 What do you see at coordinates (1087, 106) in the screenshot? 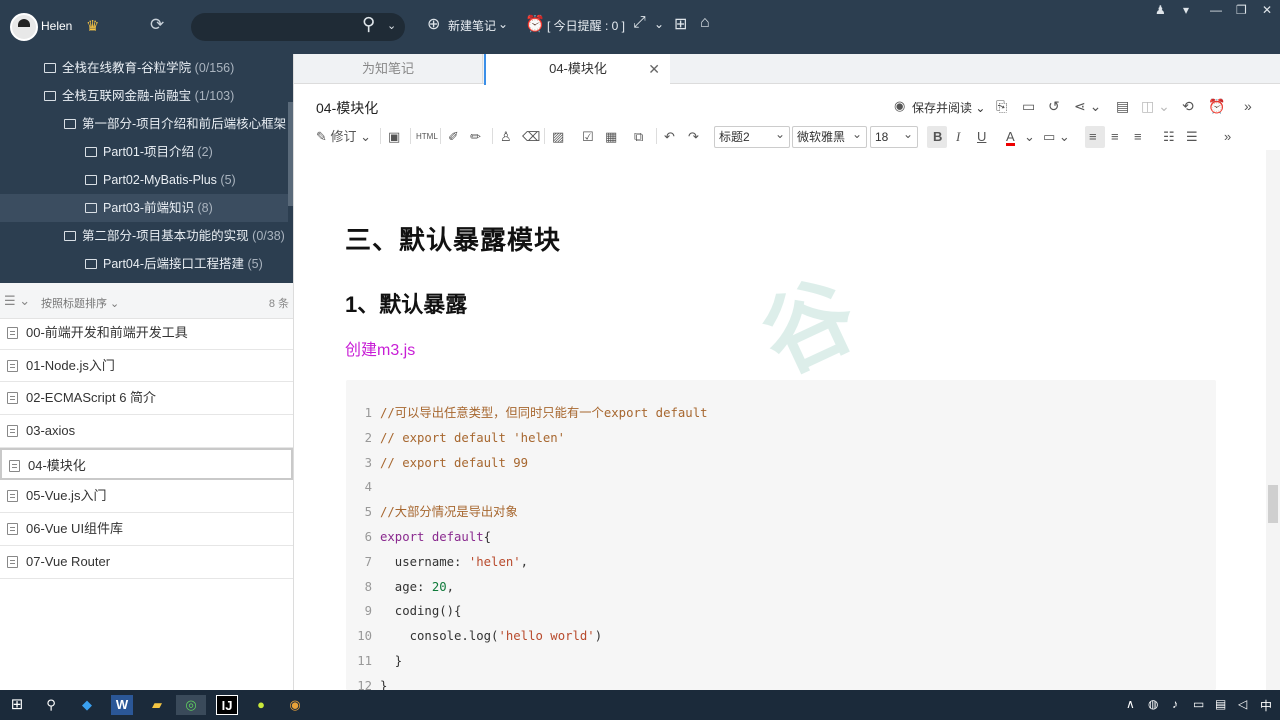
I see `share-icon: ⋖ ⌄` at bounding box center [1087, 106].